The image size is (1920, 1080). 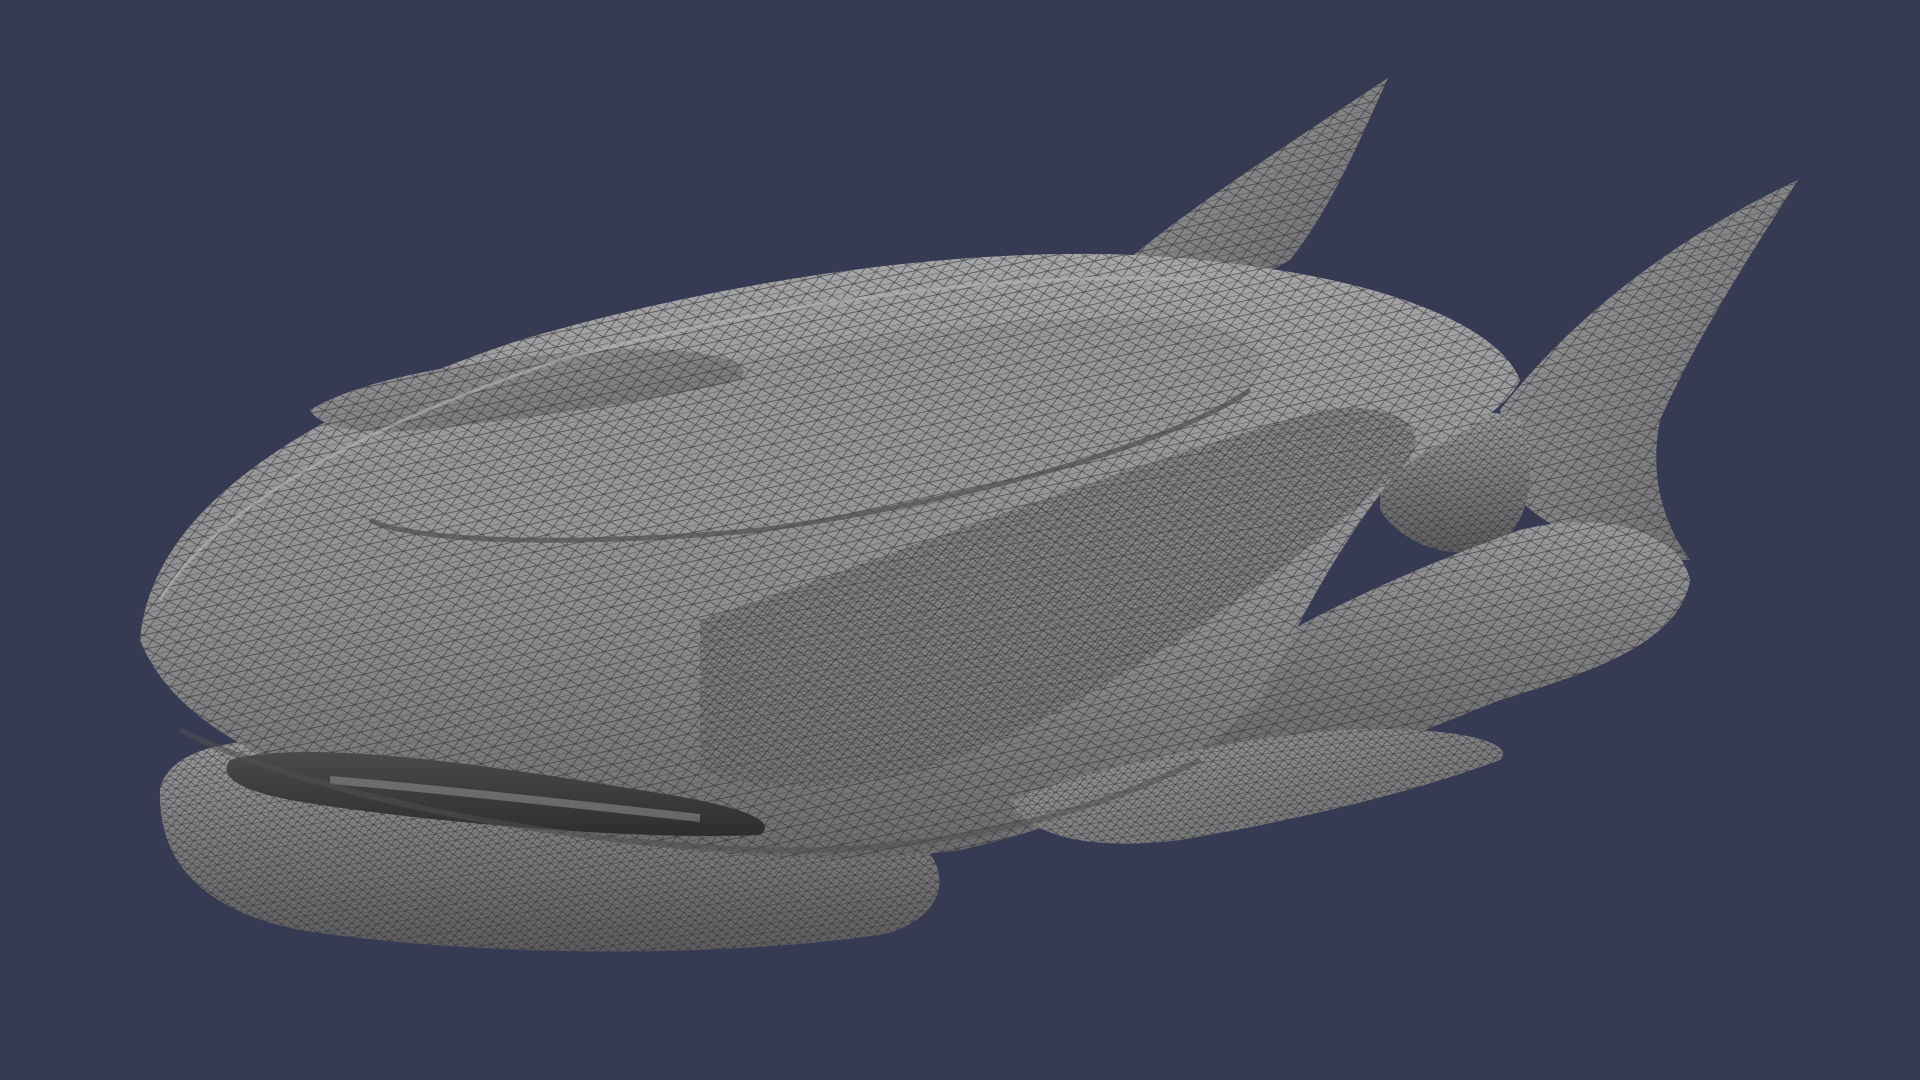 What do you see at coordinates (1649, 370) in the screenshot?
I see `tail-fin` at bounding box center [1649, 370].